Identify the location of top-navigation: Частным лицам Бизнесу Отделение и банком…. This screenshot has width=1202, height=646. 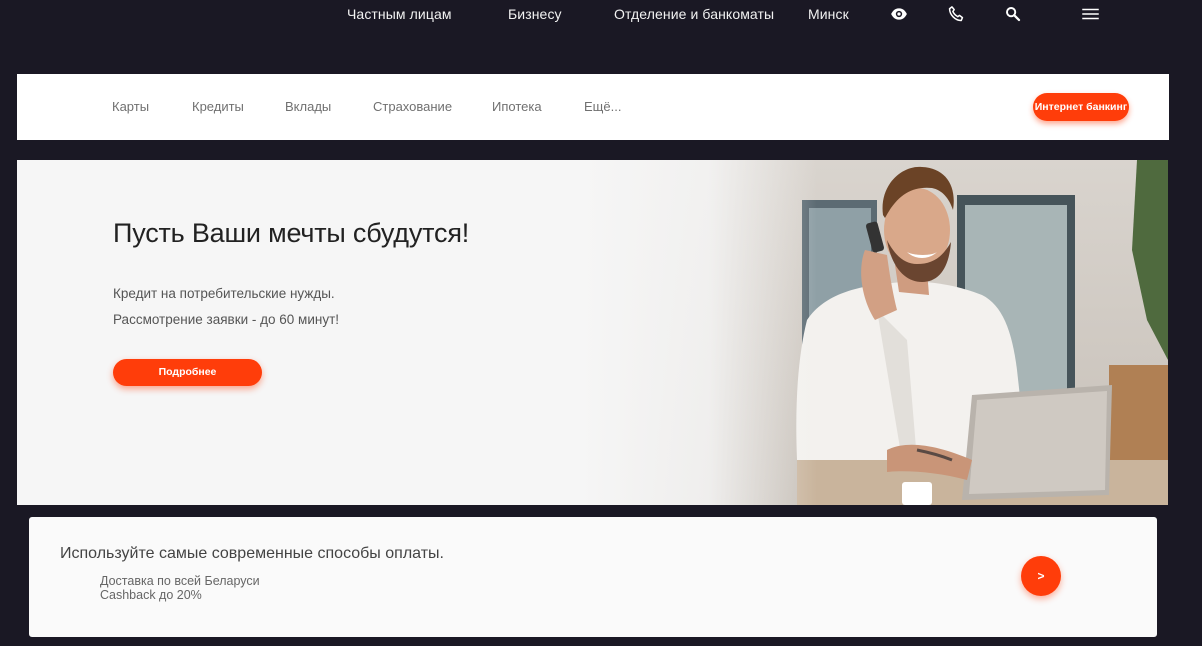
(601, 14).